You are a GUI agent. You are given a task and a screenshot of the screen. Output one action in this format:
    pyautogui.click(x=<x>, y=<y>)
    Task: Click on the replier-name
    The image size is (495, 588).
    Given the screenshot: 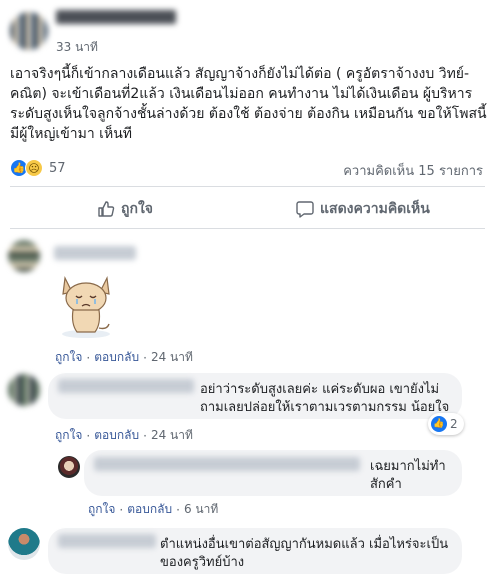 What is the action you would take?
    pyautogui.click(x=227, y=464)
    